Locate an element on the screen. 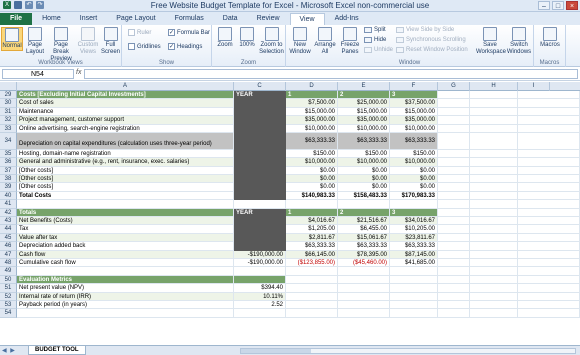  cell-d-39: $0.00 is located at coordinates (312, 187).